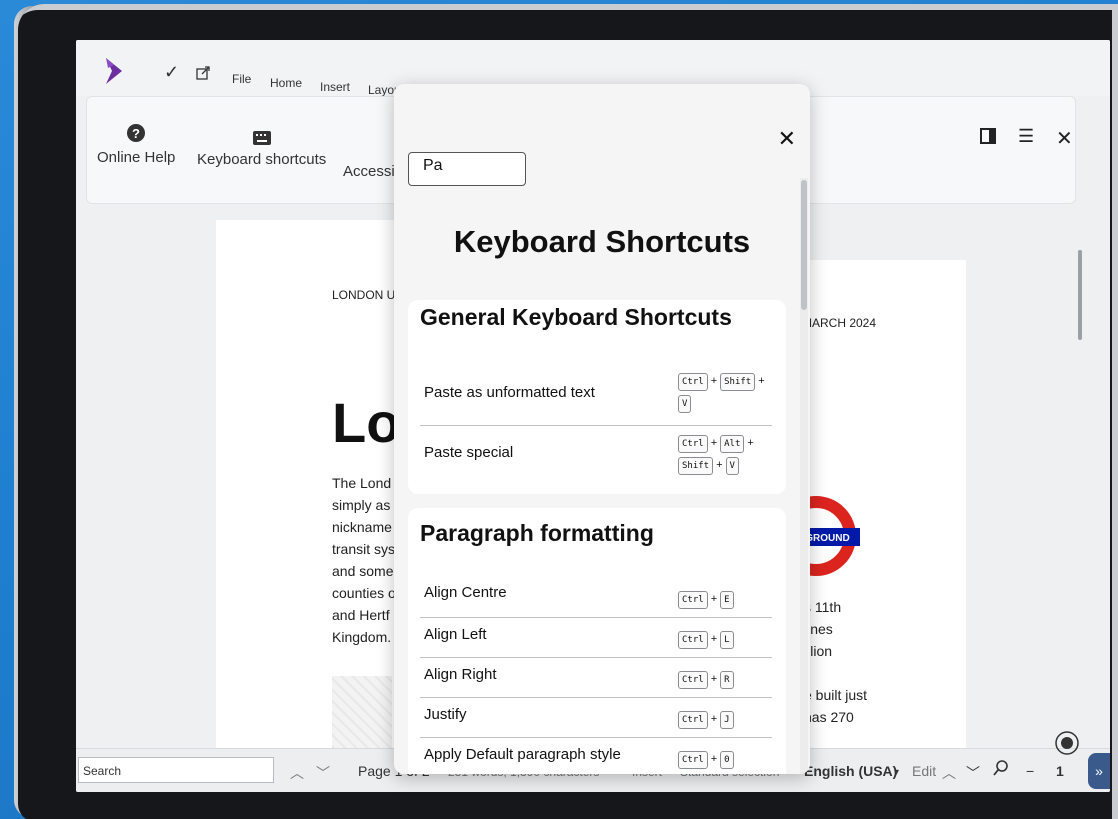 The image size is (1118, 819). Describe the element at coordinates (115, 71) in the screenshot. I see `app-logo-icon` at that location.